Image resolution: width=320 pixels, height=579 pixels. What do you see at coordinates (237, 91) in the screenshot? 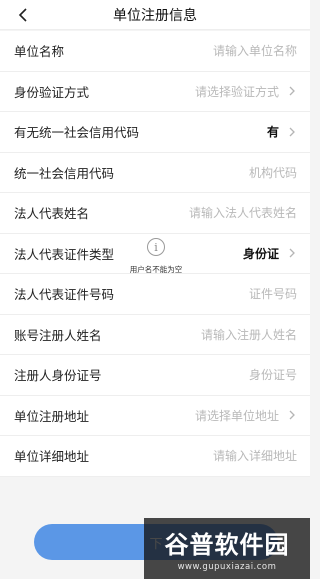
I see `form-row-select: 请选择验证方式` at bounding box center [237, 91].